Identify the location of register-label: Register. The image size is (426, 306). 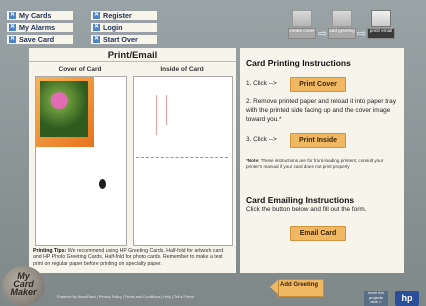
(117, 15).